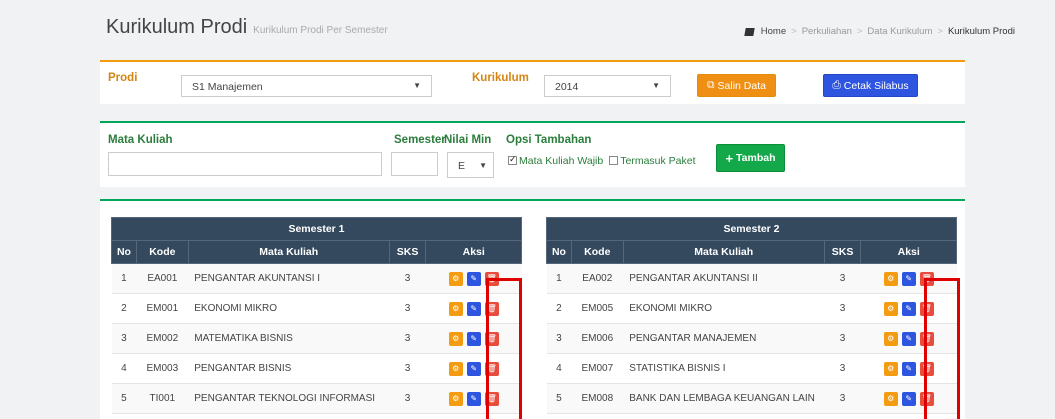 The image size is (1055, 419). Describe the element at coordinates (836, 85) in the screenshot. I see `print-icon: ⎙` at that location.